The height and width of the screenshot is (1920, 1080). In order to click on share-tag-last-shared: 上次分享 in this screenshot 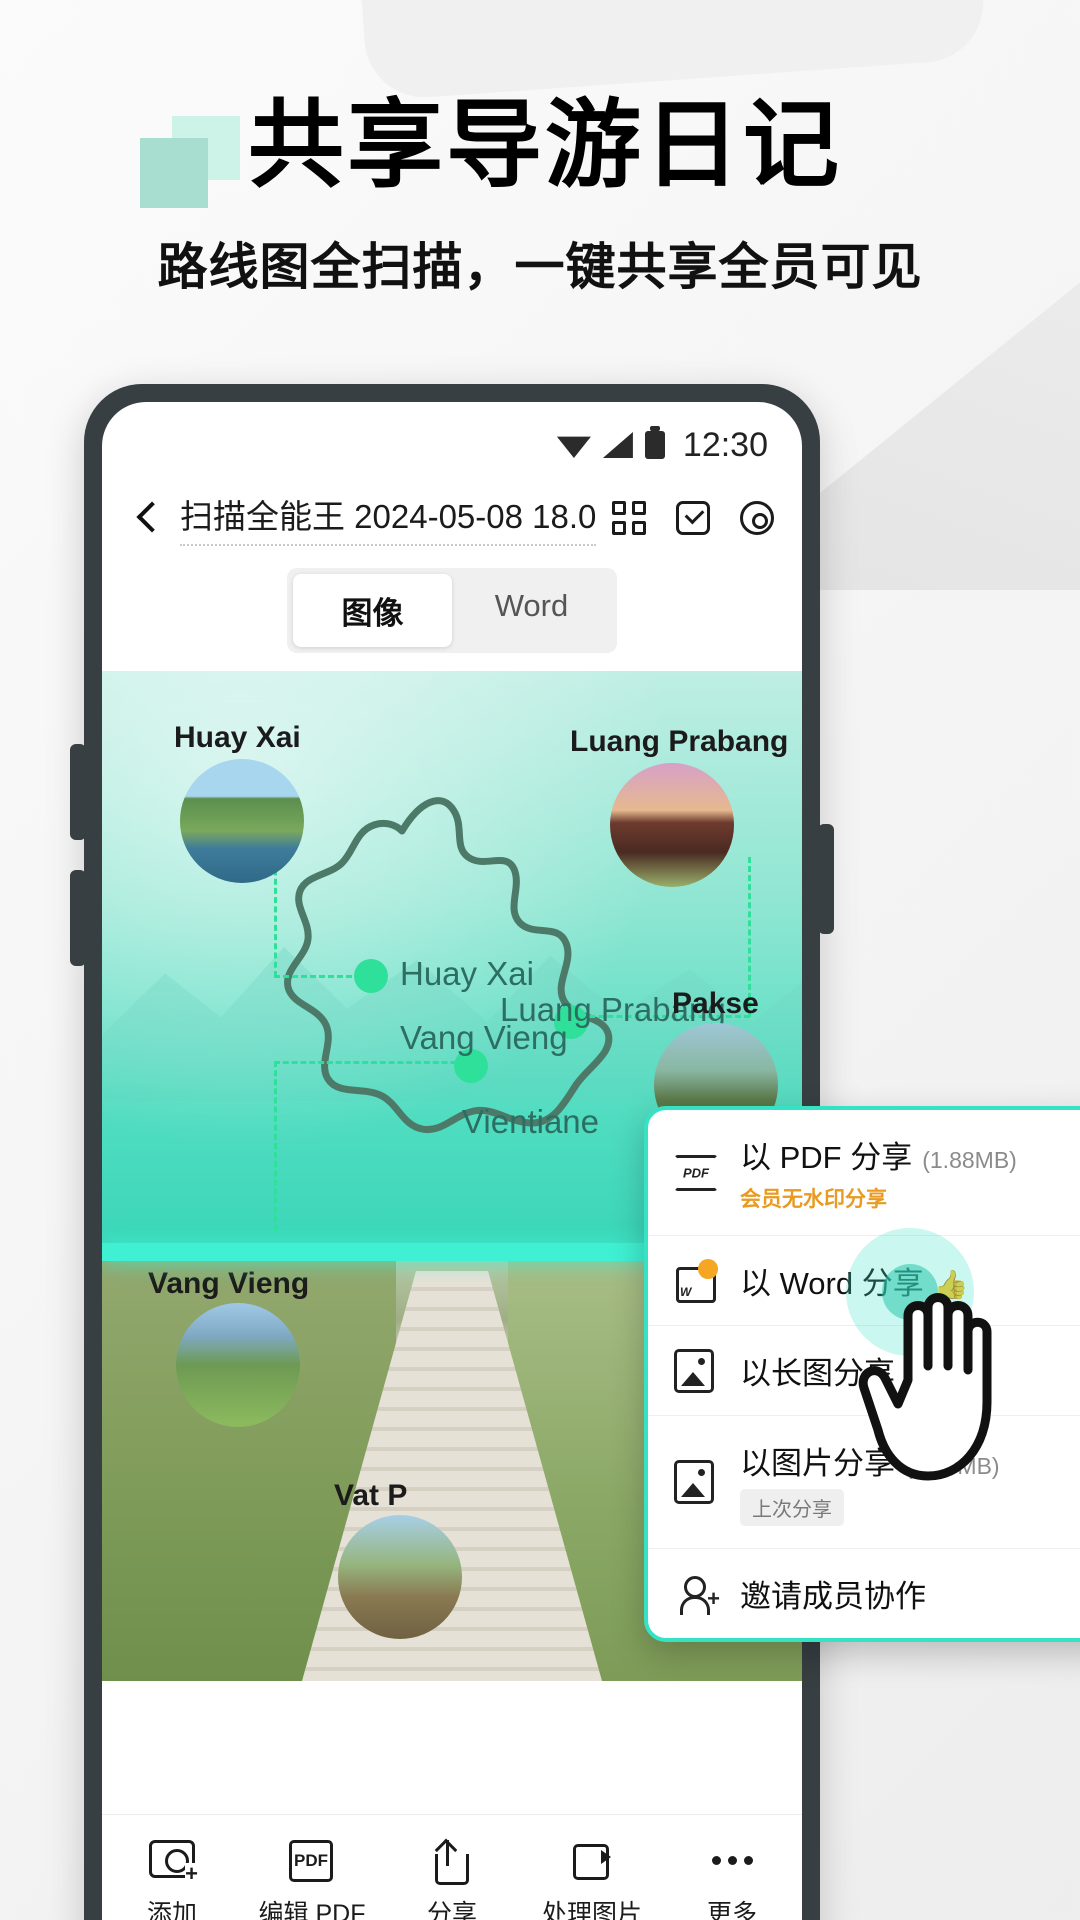, I will do `click(792, 1507)`.